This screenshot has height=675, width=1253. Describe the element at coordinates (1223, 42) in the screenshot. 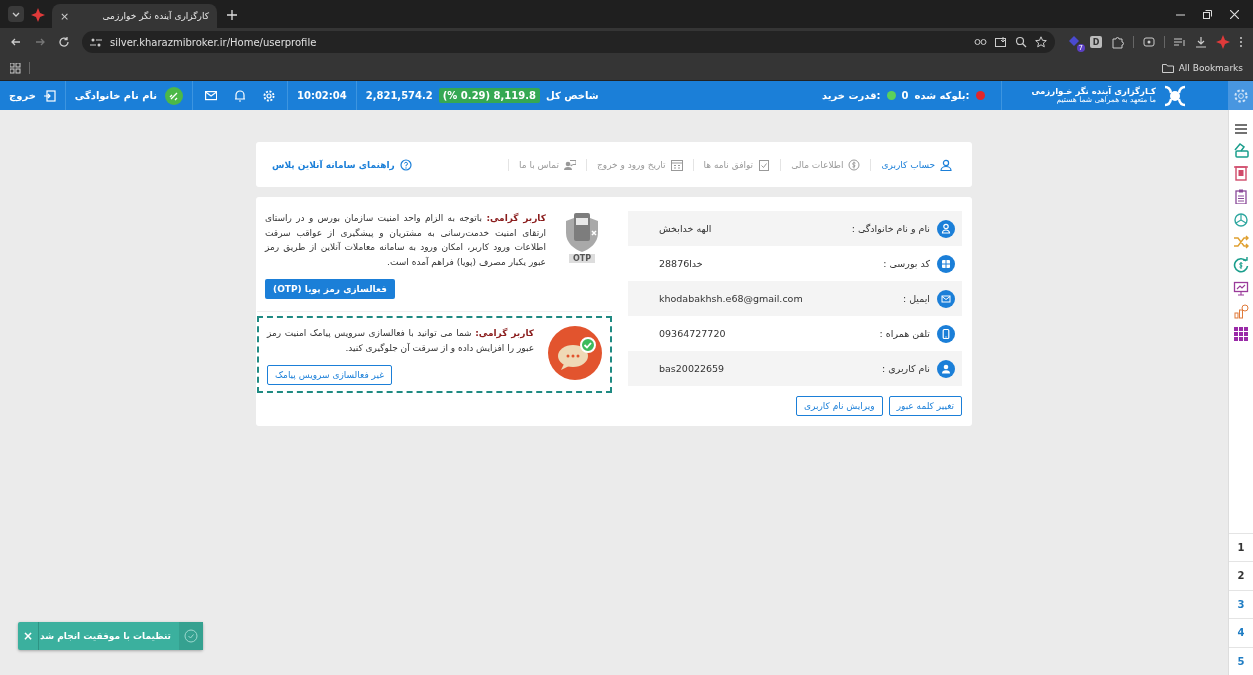

I see `star-extension-icon` at that location.